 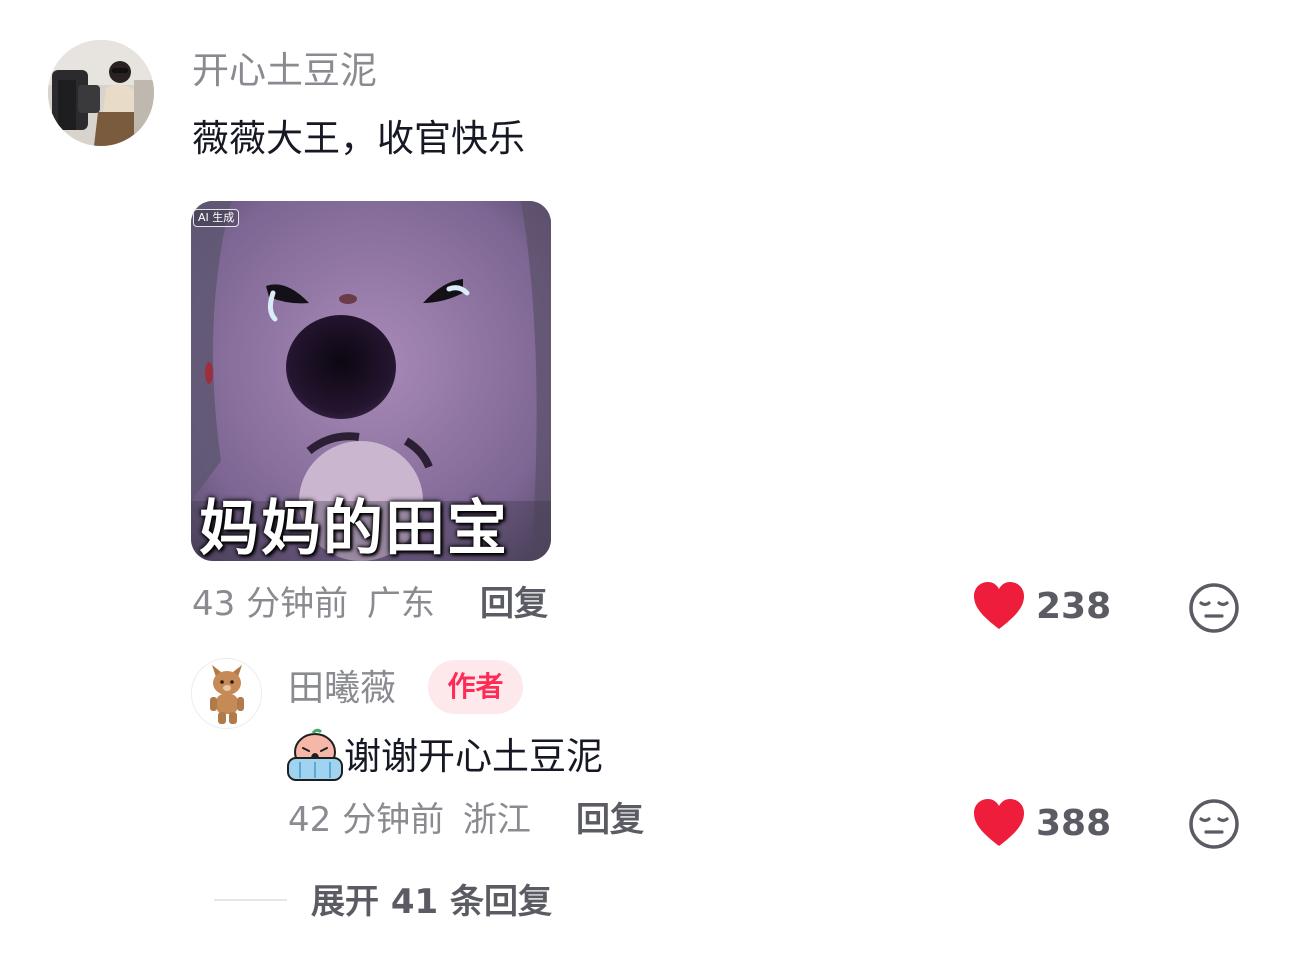 What do you see at coordinates (1074, 606) in the screenshot?
I see `comment-like-count: 238` at bounding box center [1074, 606].